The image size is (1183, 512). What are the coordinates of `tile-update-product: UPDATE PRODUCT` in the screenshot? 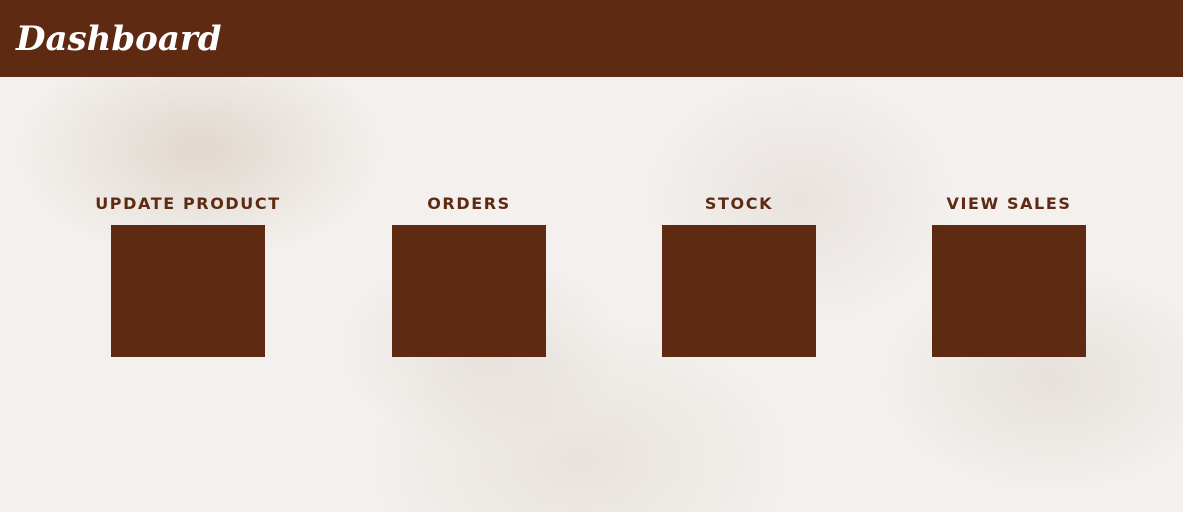 It's located at (188, 273).